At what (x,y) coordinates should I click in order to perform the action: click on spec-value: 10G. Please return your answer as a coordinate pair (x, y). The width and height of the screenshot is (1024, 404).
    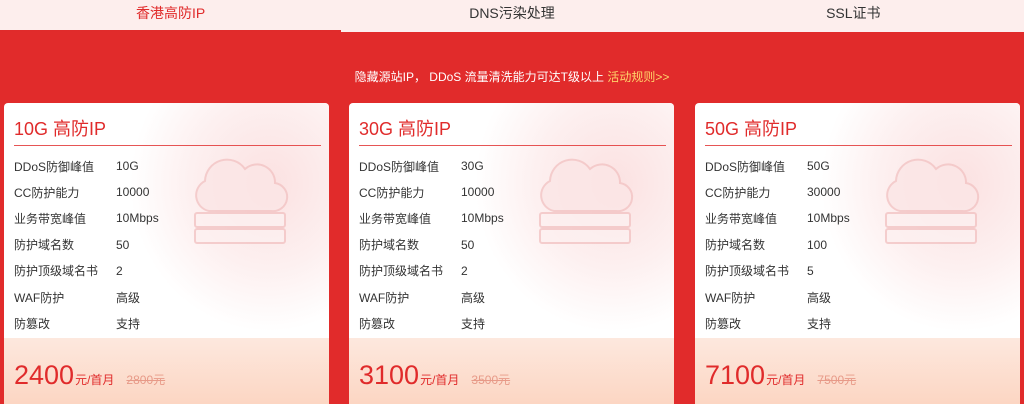
    Looking at the image, I should click on (127, 166).